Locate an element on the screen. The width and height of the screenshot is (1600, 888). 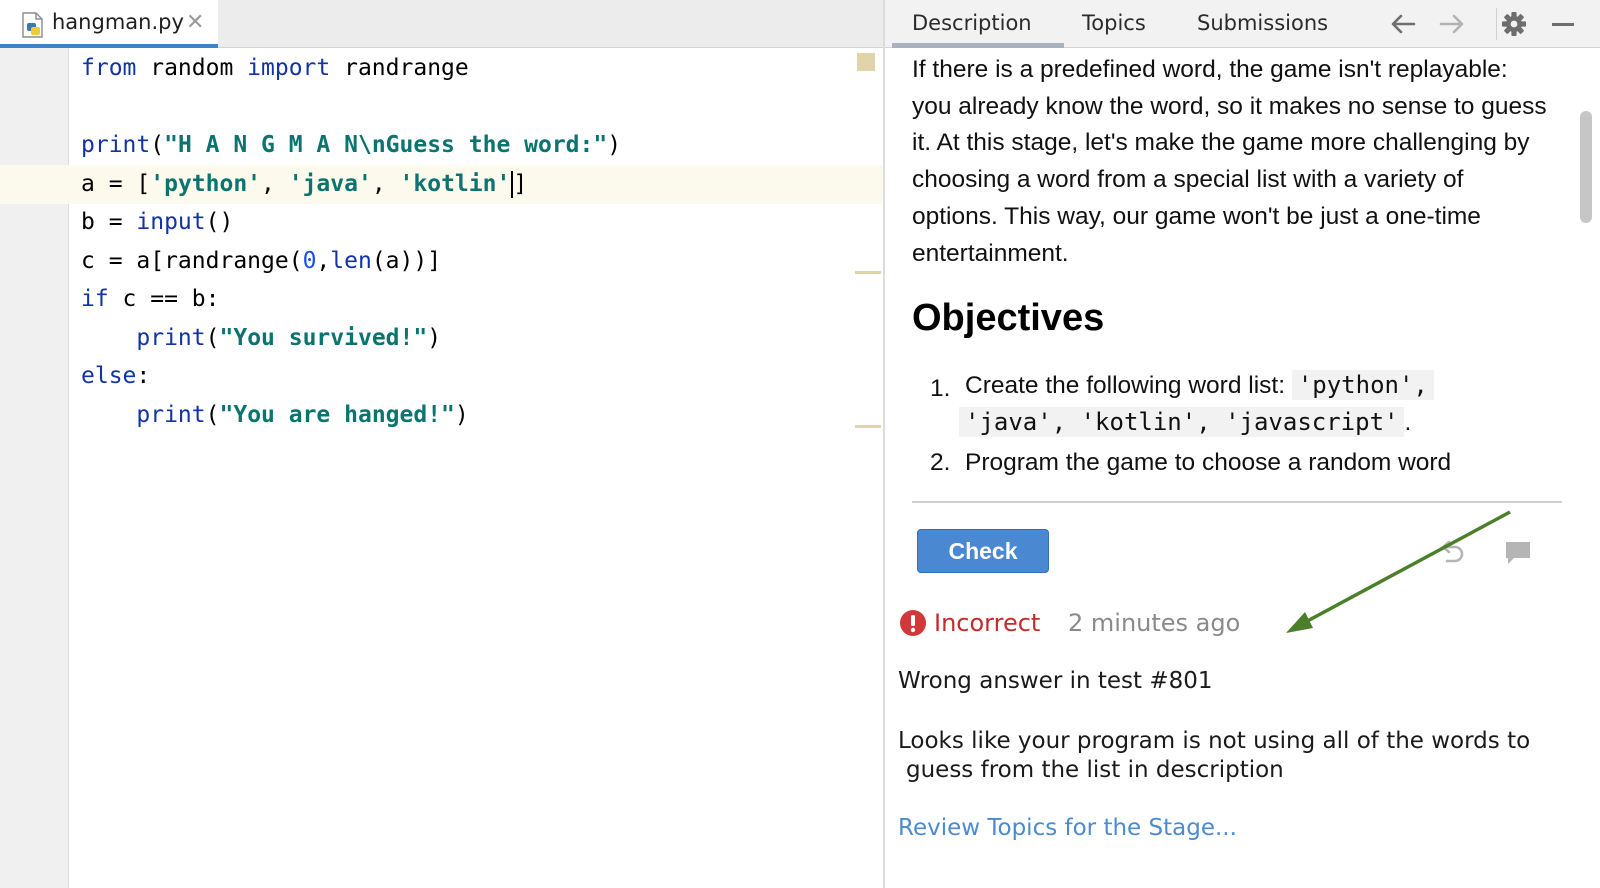
objectives-heading: Objectives is located at coordinates (1008, 318).